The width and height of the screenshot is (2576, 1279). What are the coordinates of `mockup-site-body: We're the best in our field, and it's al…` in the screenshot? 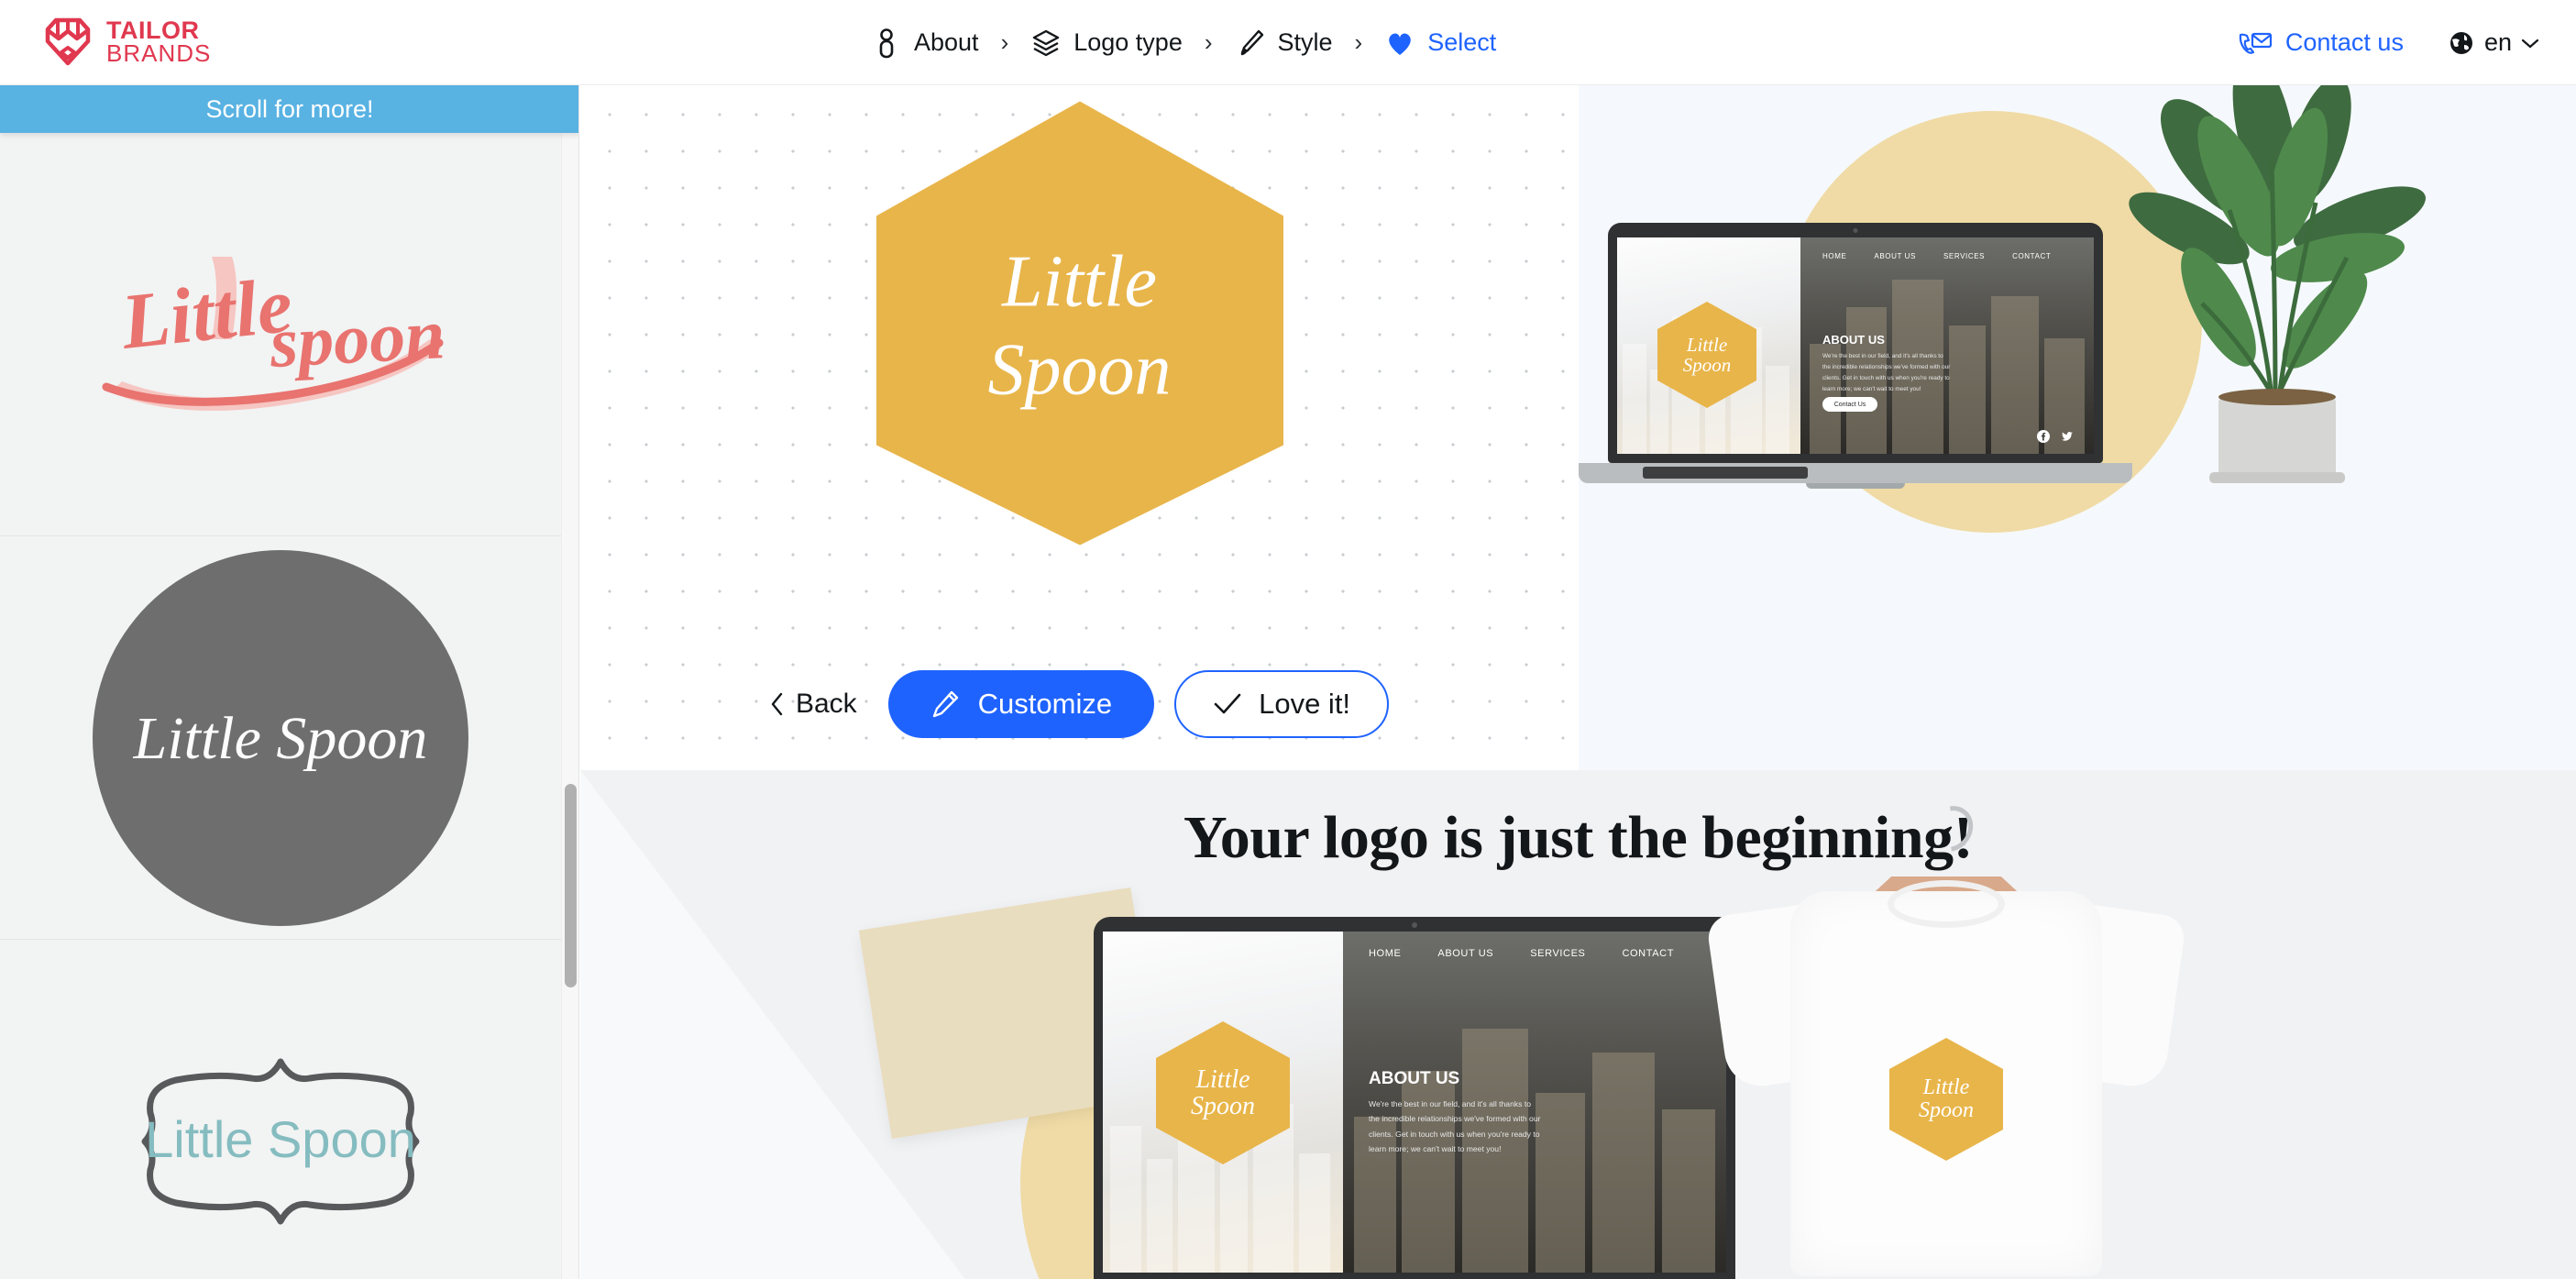 It's located at (1886, 372).